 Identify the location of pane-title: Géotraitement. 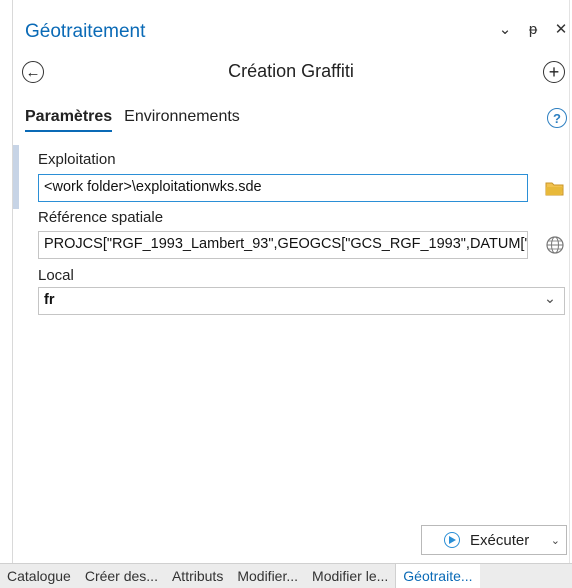
(85, 31).